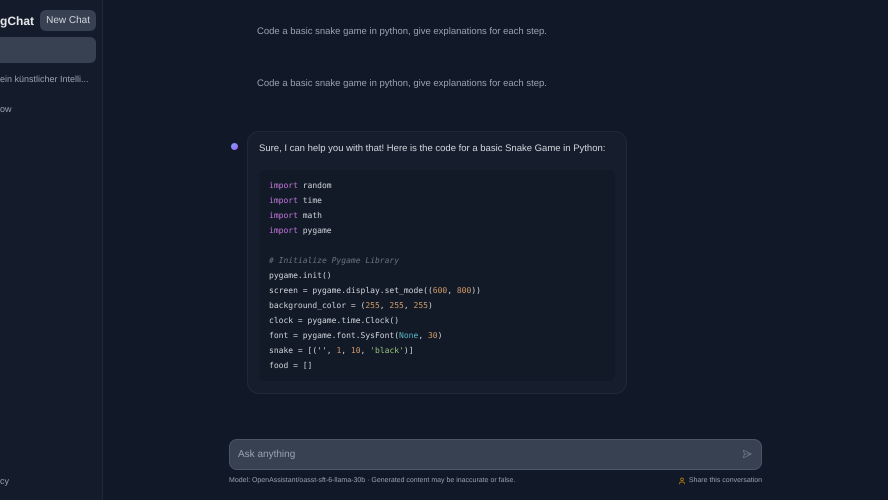 The image size is (888, 500). What do you see at coordinates (296, 201) in the screenshot?
I see `code-line: import time` at bounding box center [296, 201].